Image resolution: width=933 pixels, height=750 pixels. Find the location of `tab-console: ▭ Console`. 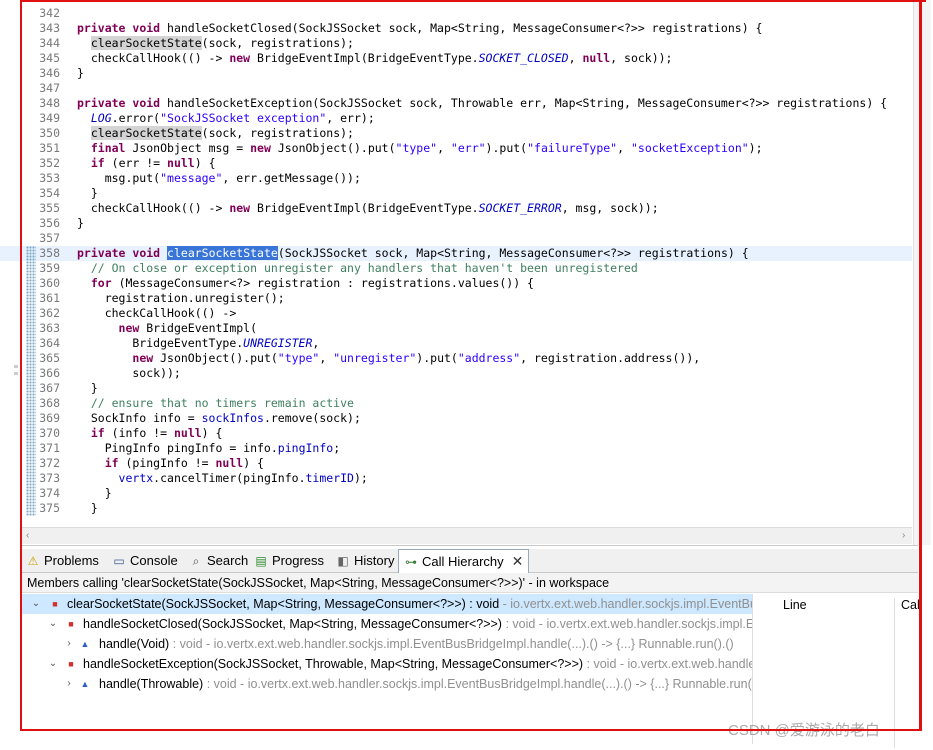

tab-console: ▭ Console is located at coordinates (144, 560).